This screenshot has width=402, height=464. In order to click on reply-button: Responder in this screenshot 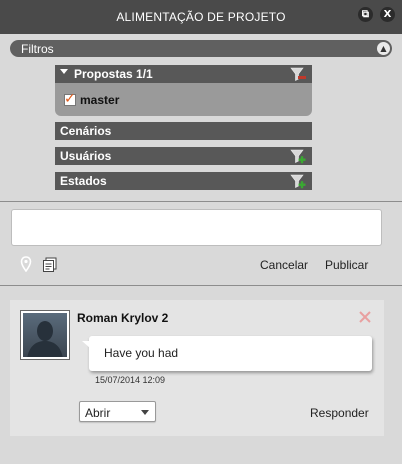, I will do `click(339, 413)`.